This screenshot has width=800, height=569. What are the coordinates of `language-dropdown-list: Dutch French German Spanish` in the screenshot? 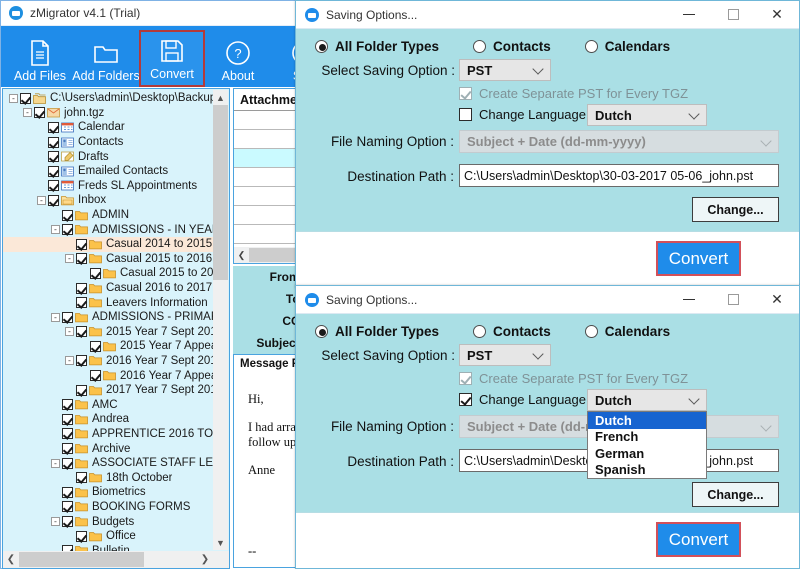 It's located at (647, 445).